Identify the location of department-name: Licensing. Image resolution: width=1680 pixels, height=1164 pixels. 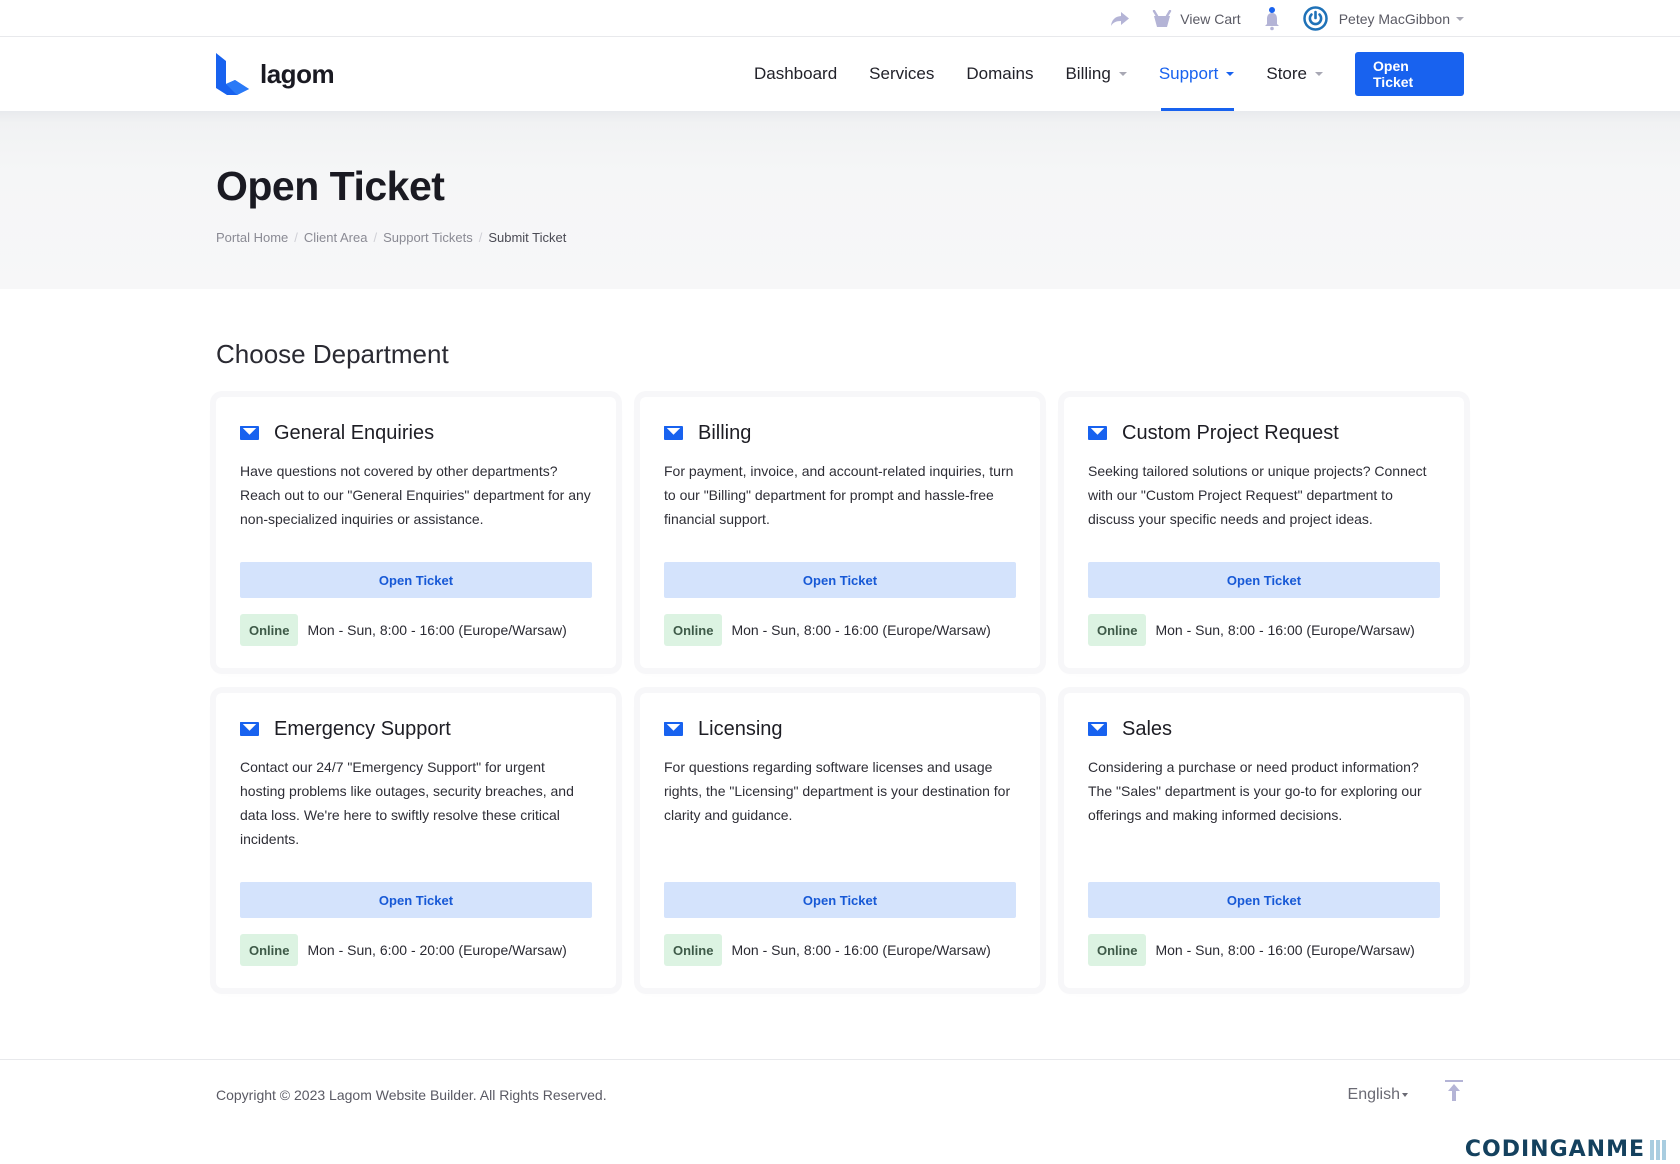
(740, 728).